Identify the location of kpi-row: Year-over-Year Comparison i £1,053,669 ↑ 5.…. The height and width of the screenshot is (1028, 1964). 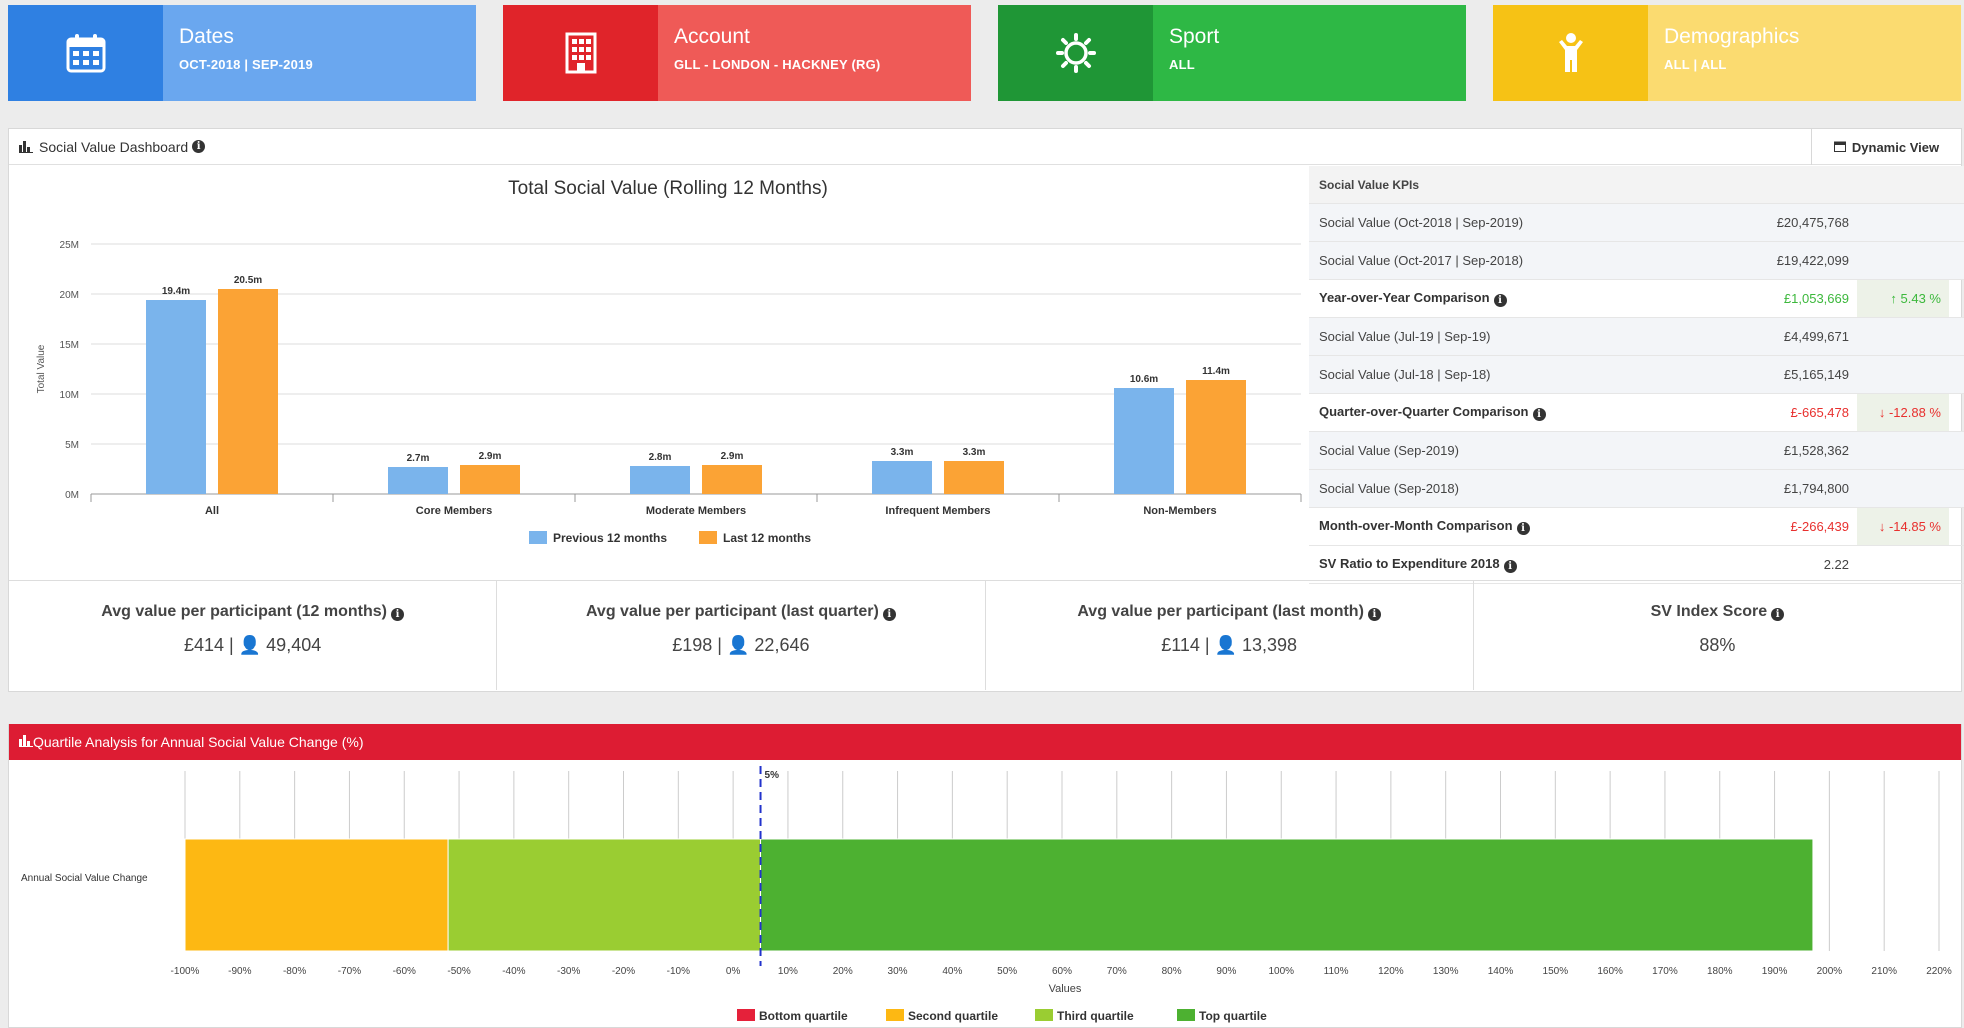
(1636, 299).